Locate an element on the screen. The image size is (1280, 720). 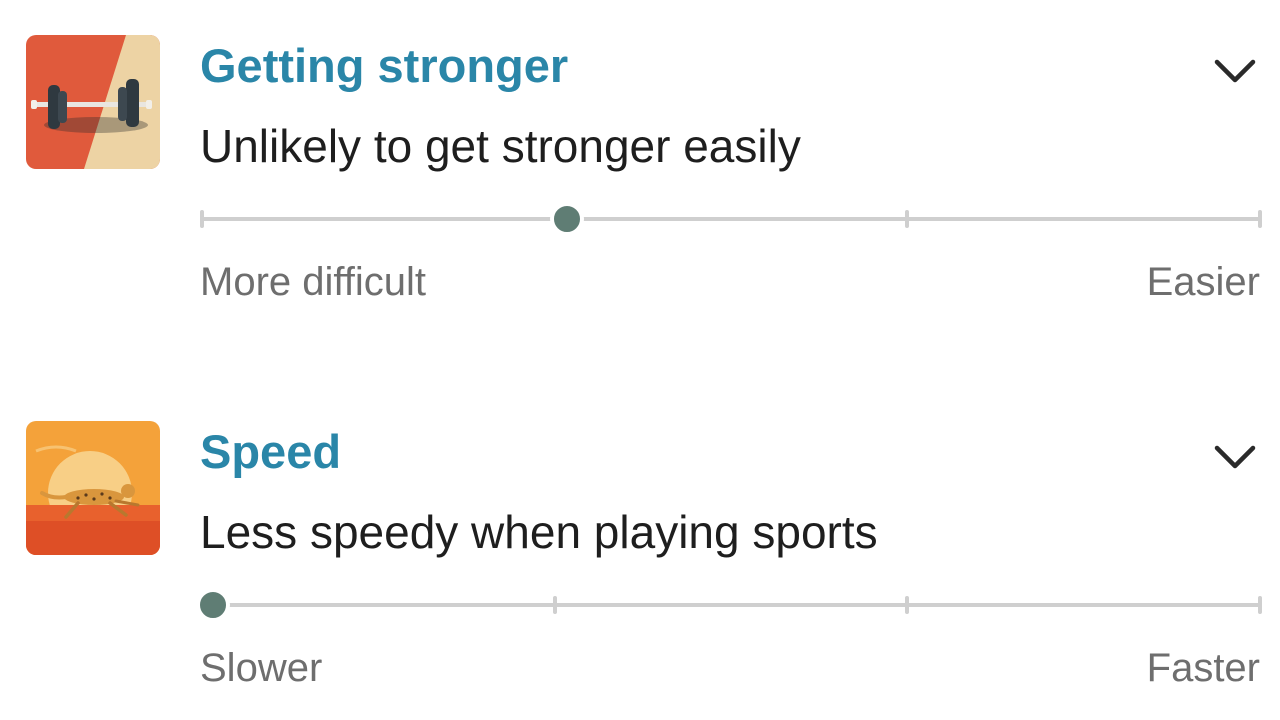
trait-title: Getting stronger is located at coordinates (384, 65).